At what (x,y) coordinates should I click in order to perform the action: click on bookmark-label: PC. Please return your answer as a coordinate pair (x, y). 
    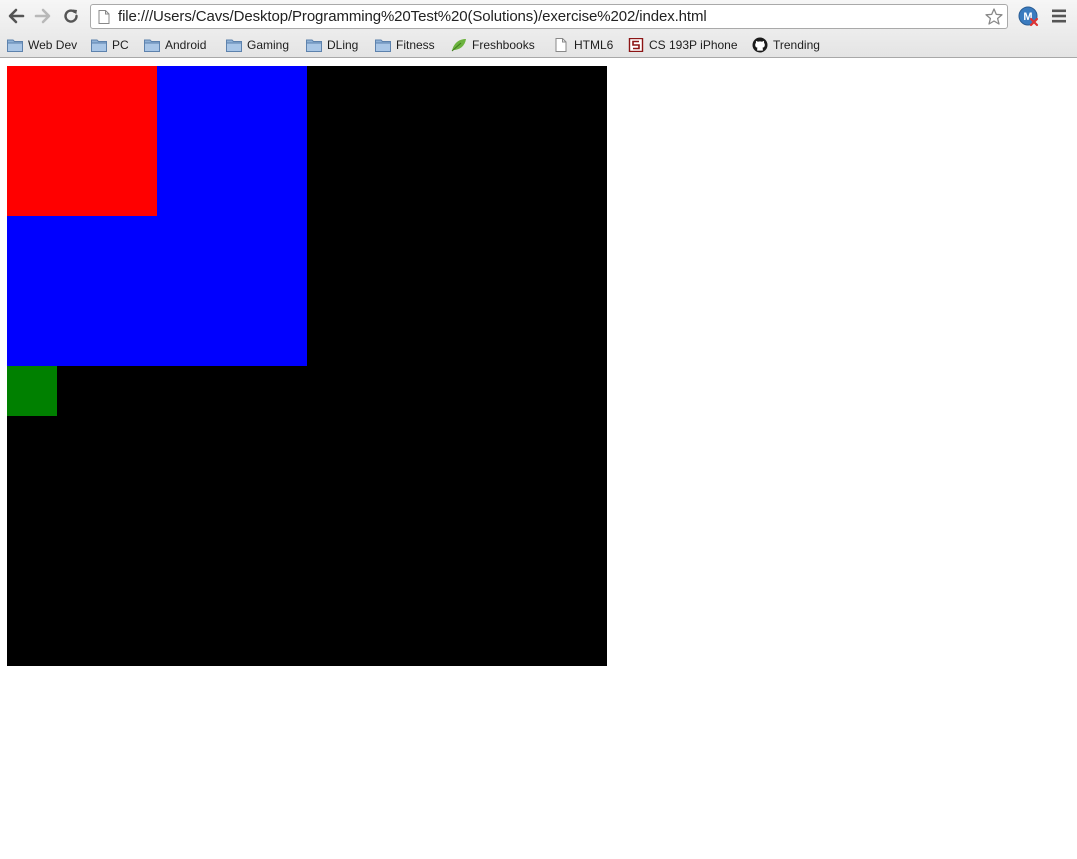
    Looking at the image, I should click on (120, 45).